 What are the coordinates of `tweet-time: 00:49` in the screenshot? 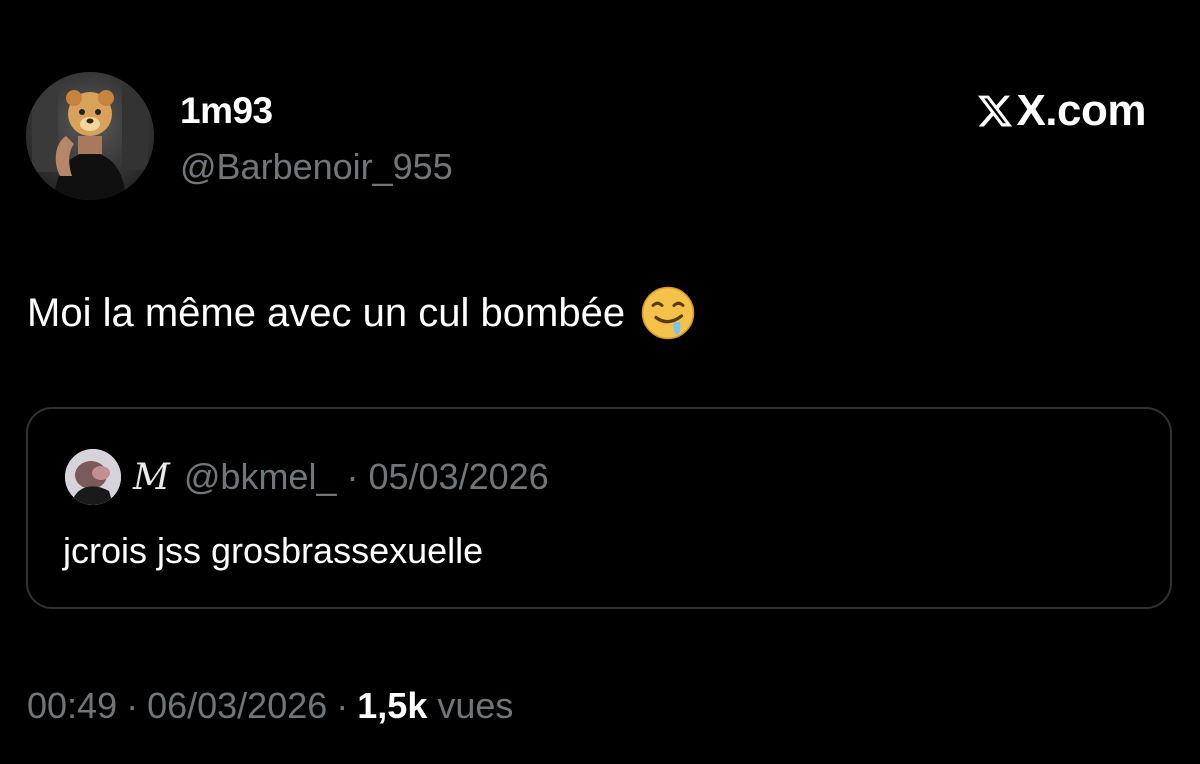 It's located at (72, 706).